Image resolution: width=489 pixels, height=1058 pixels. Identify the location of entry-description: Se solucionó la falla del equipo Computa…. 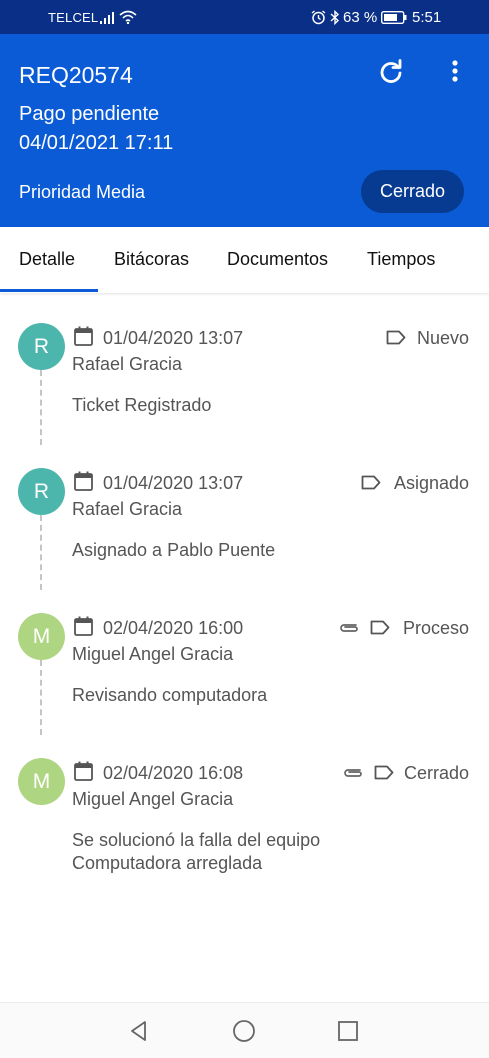
(196, 852).